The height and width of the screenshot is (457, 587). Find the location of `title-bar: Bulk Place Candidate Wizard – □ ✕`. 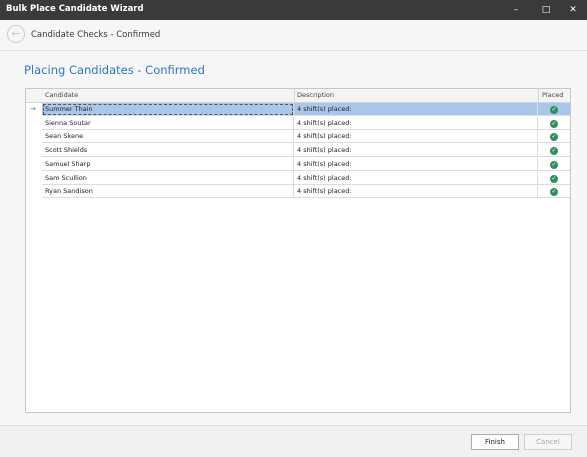

title-bar: Bulk Place Candidate Wizard – □ ✕ is located at coordinates (293, 10).